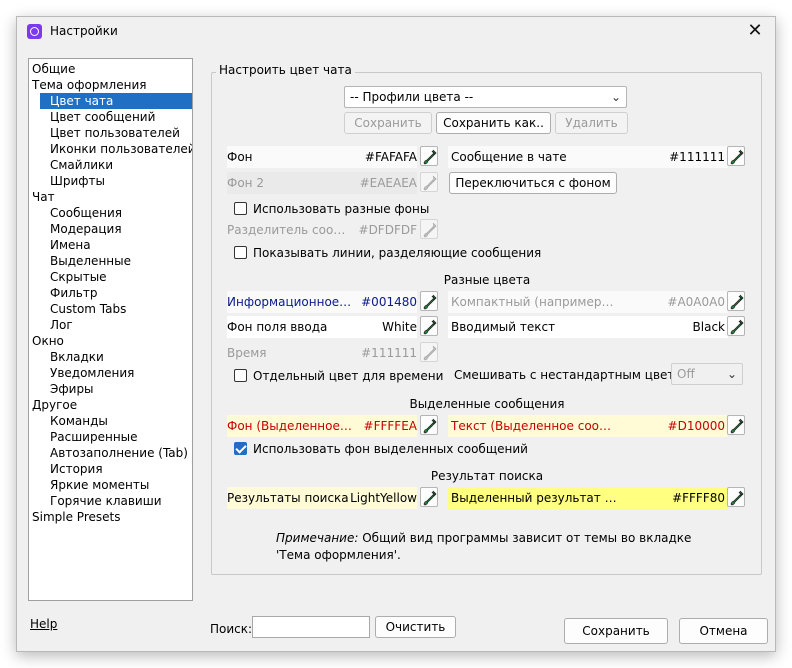  What do you see at coordinates (429, 352) in the screenshot?
I see `time-color-picker` at bounding box center [429, 352].